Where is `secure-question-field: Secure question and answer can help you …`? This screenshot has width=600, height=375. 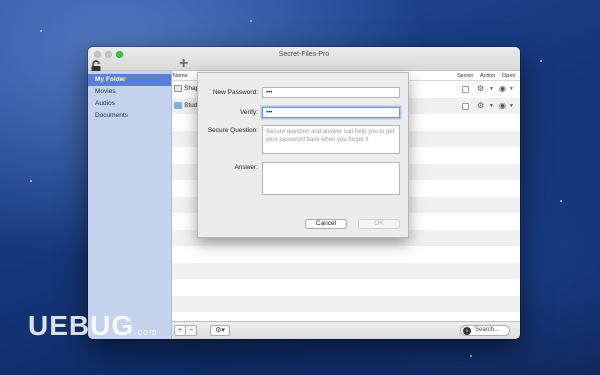
secure-question-field: Secure question and answer can help you … is located at coordinates (331, 139).